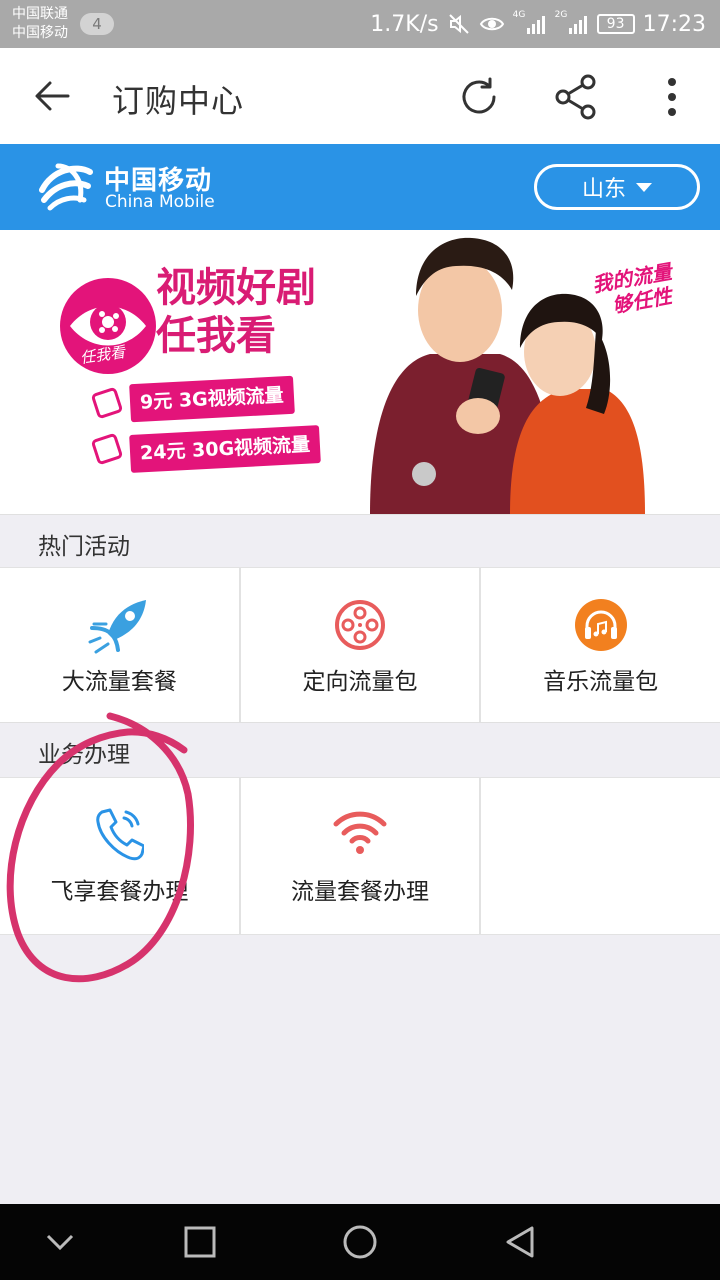 Image resolution: width=720 pixels, height=1280 pixels. I want to click on banner-headline-line-1: 视频好剧, so click(236, 288).